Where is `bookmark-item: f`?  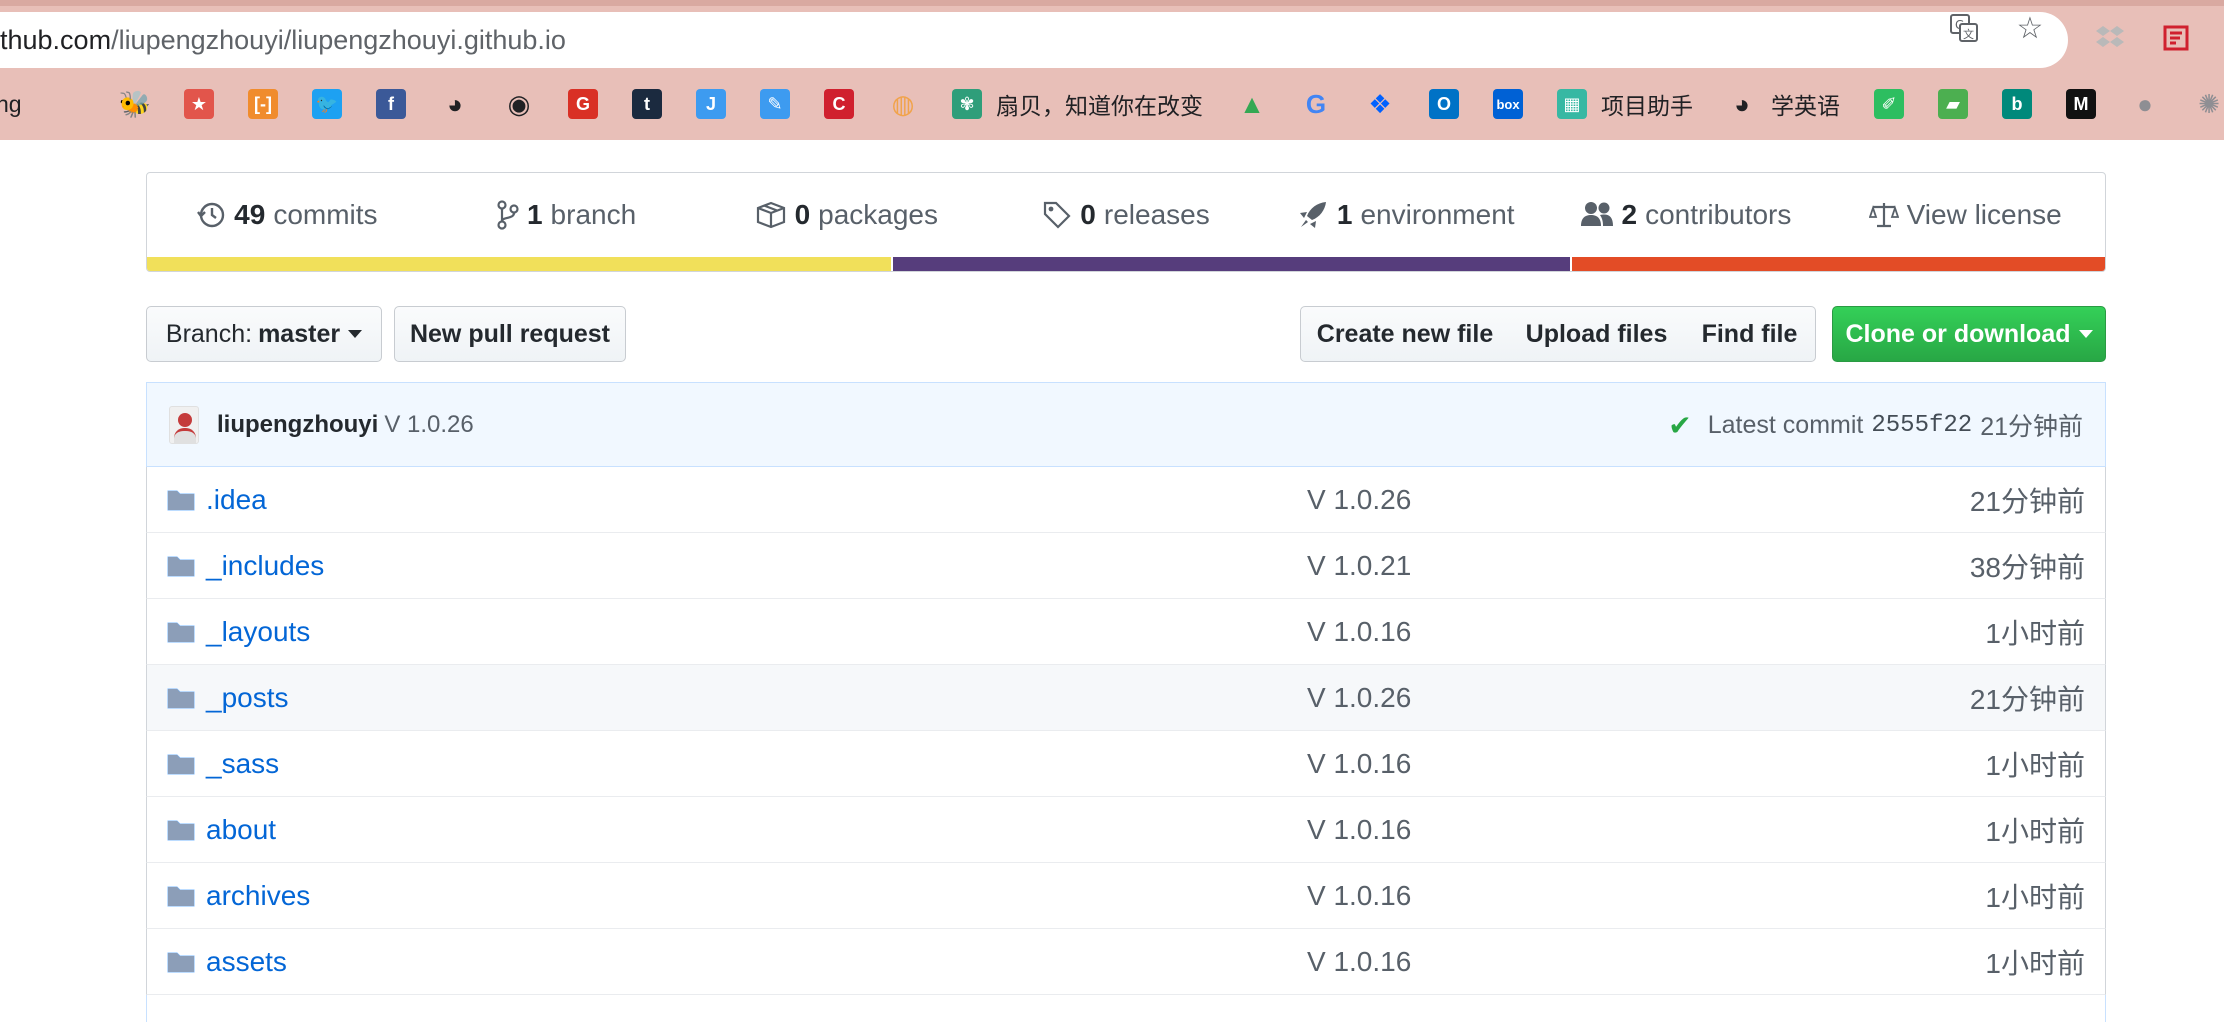
bookmark-item: f is located at coordinates (391, 104).